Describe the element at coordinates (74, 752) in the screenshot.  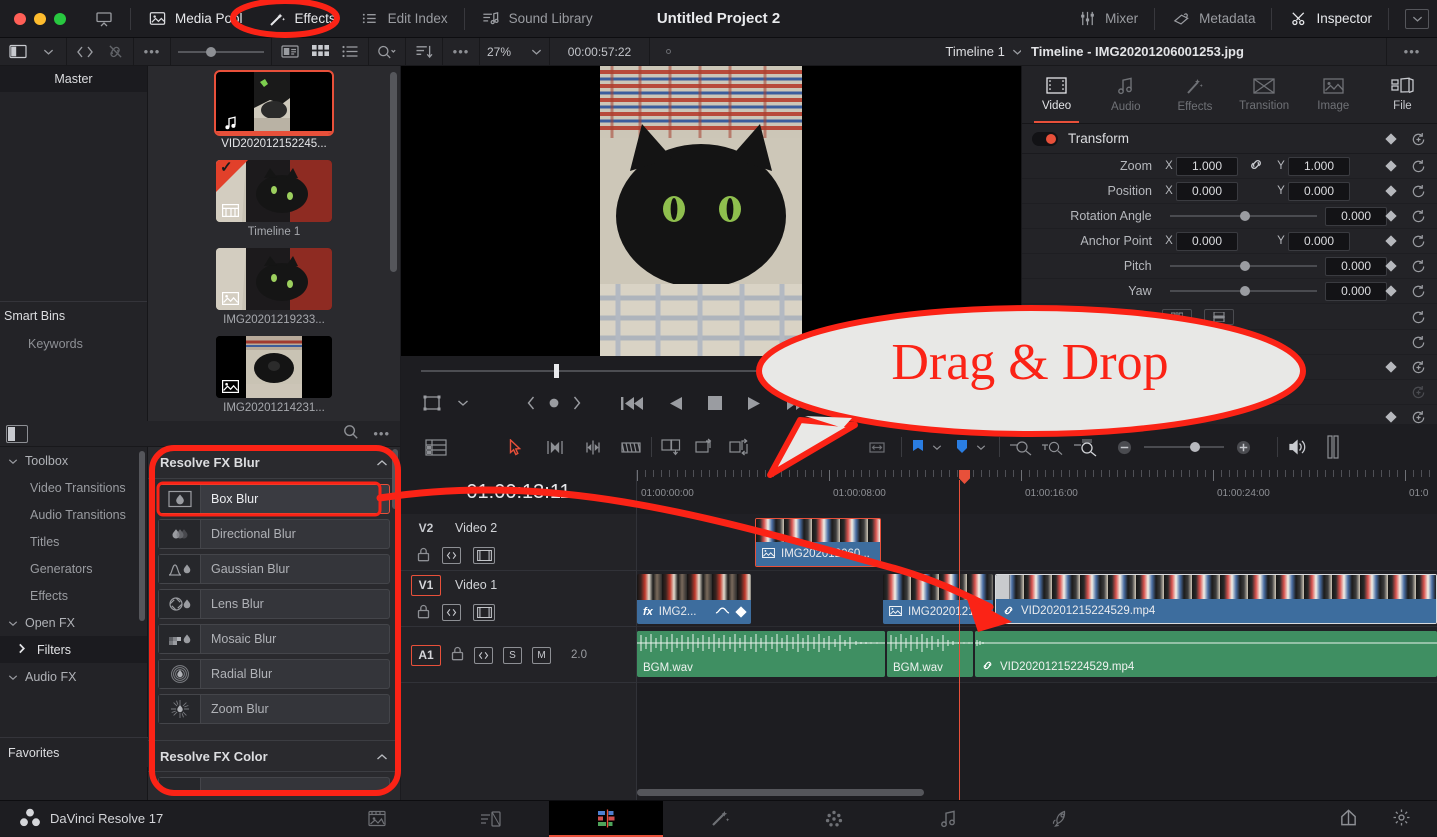
I see `favorites-section: Favorites` at that location.